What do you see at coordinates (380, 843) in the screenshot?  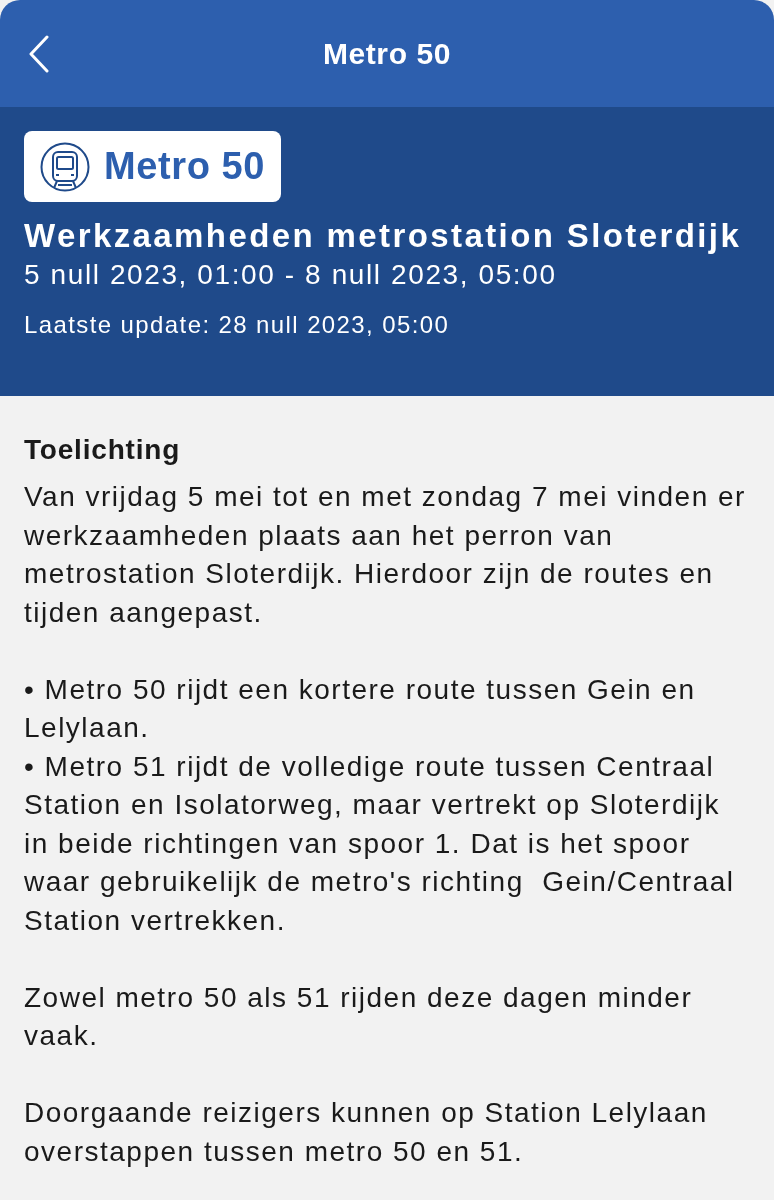 I see `paragraph-text: • Metro 51 rijdt de volledige route tussen Centraal Station en Isolatorweg, maar vertrekt op Sloterdijk in beide richtingen van spoor 1. Dat is het spoor waar gebruikelijk de metro's richting Gein/Centraal Station vertrekken.` at bounding box center [380, 843].